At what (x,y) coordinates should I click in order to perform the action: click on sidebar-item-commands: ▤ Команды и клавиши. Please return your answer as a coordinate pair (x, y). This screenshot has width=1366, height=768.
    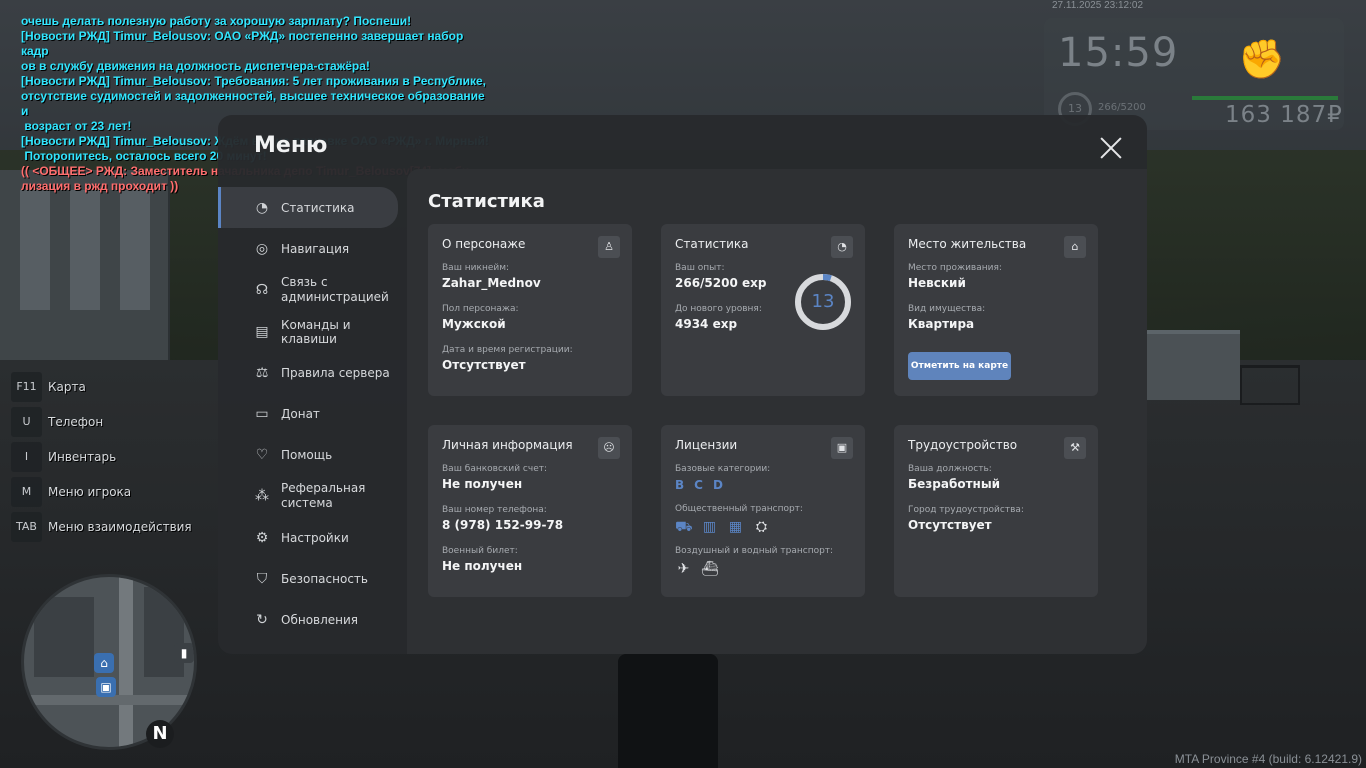
    Looking at the image, I should click on (312, 331).